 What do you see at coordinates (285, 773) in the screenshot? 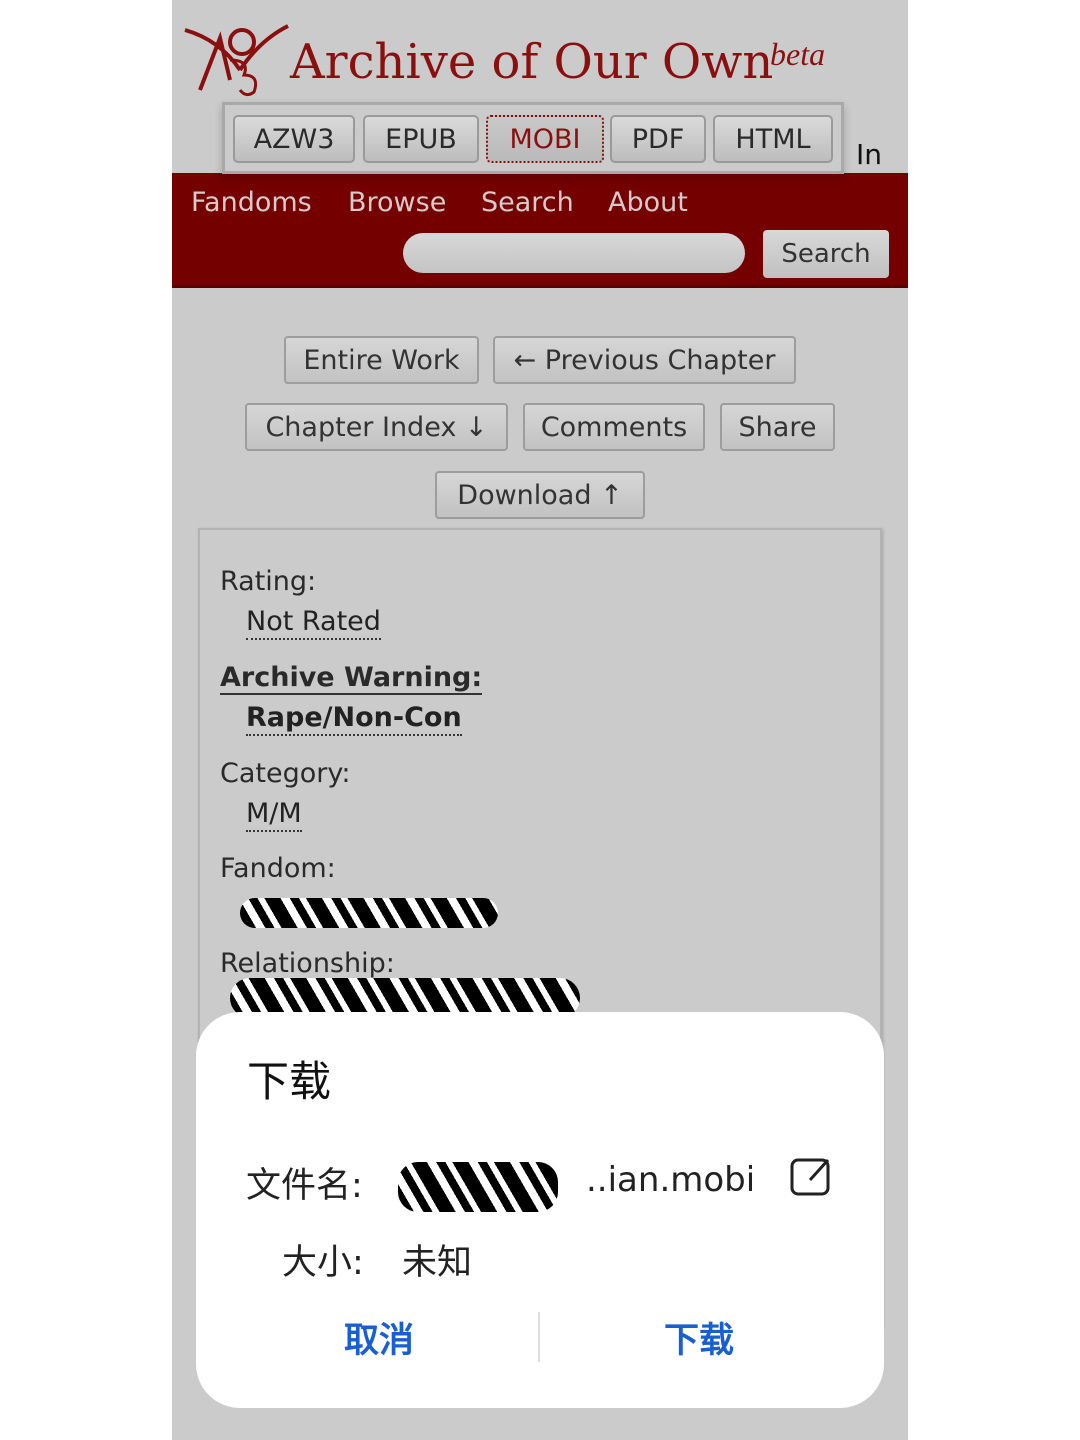
I see `category-label: Category:` at bounding box center [285, 773].